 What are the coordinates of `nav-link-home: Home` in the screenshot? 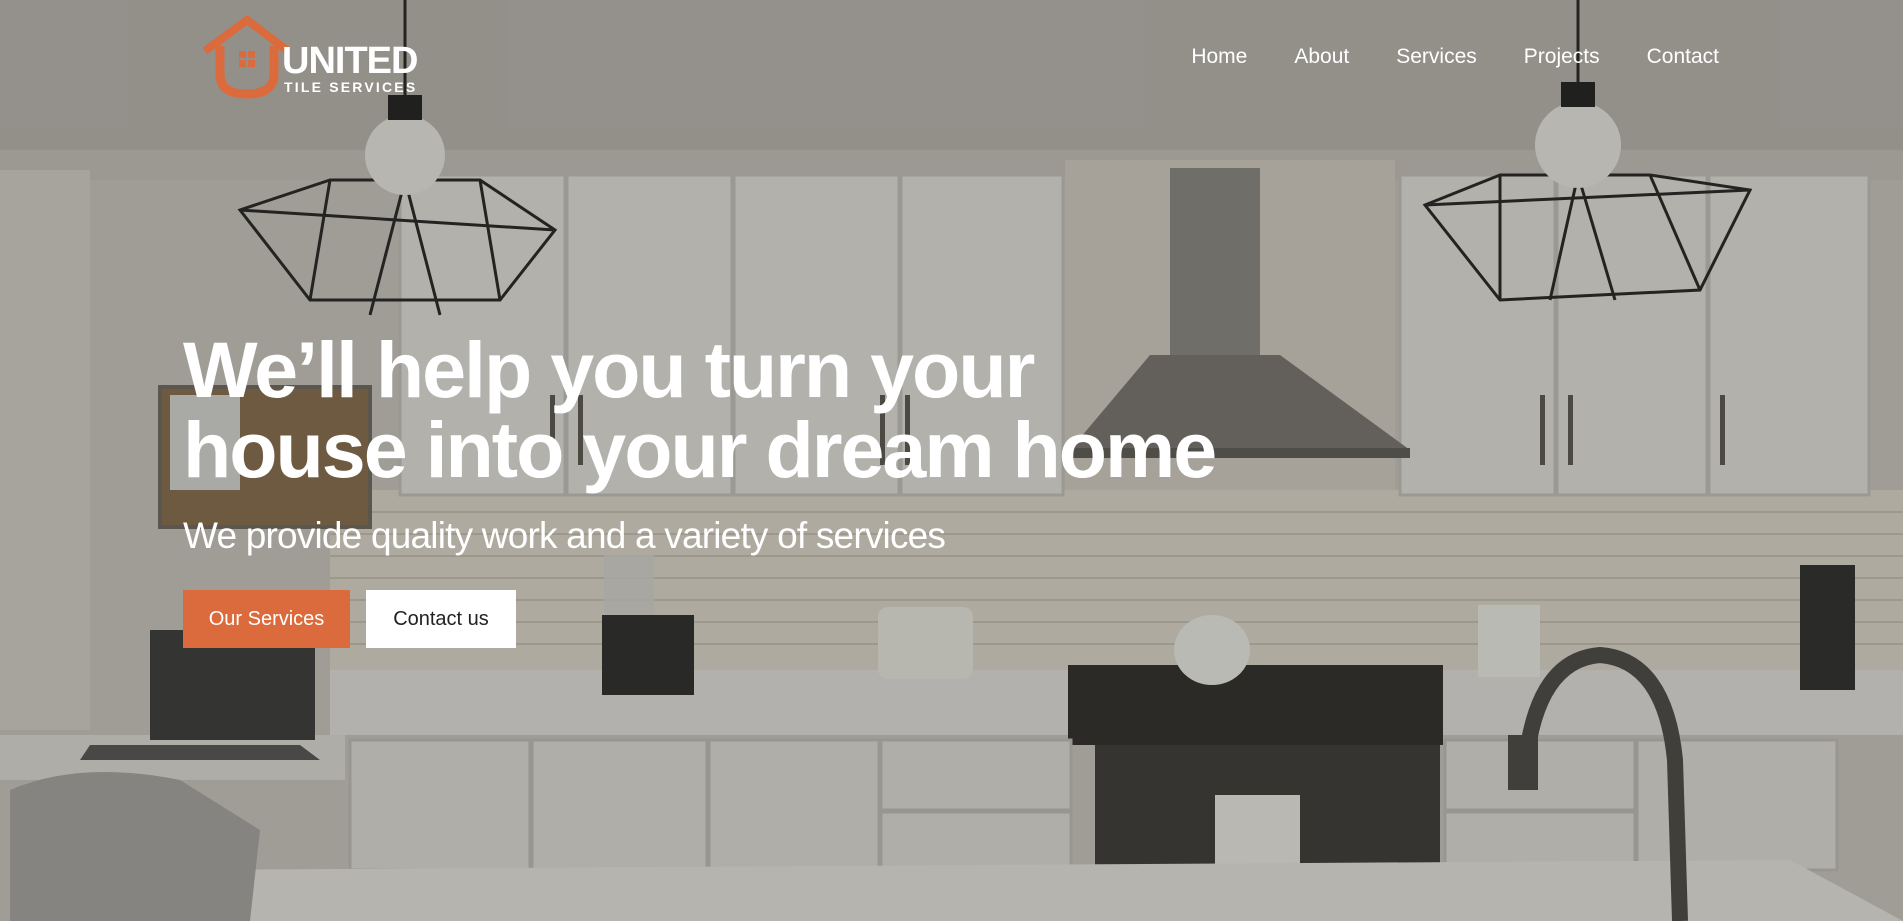 It's located at (1219, 57).